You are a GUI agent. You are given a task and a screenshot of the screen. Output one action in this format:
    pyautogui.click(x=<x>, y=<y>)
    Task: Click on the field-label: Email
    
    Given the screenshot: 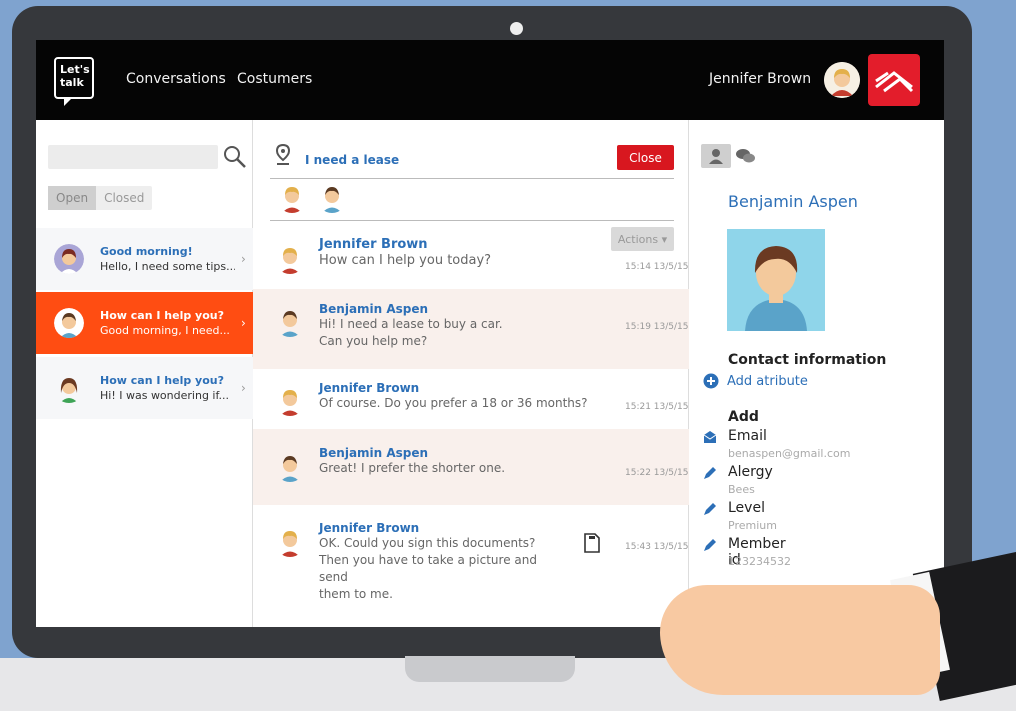 What is the action you would take?
    pyautogui.click(x=747, y=436)
    